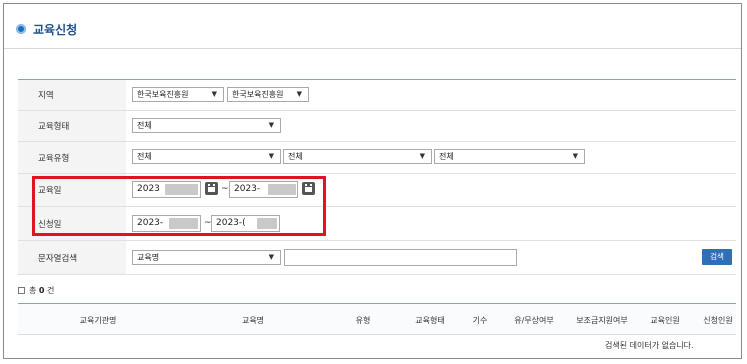 Image resolution: width=747 pixels, height=364 pixels. Describe the element at coordinates (602, 320) in the screenshot. I see `col-subsidy: 보조금지원여부` at that location.